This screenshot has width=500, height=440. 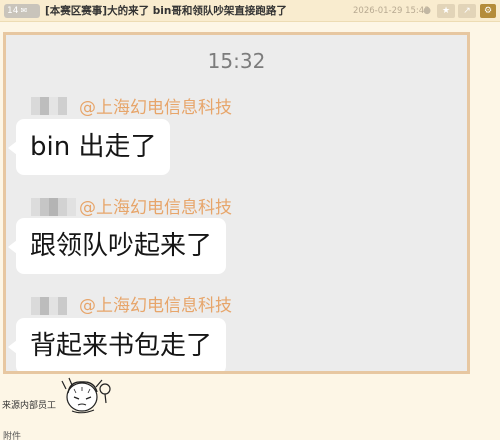 I want to click on anime-sticker-icon, so click(x=86, y=395).